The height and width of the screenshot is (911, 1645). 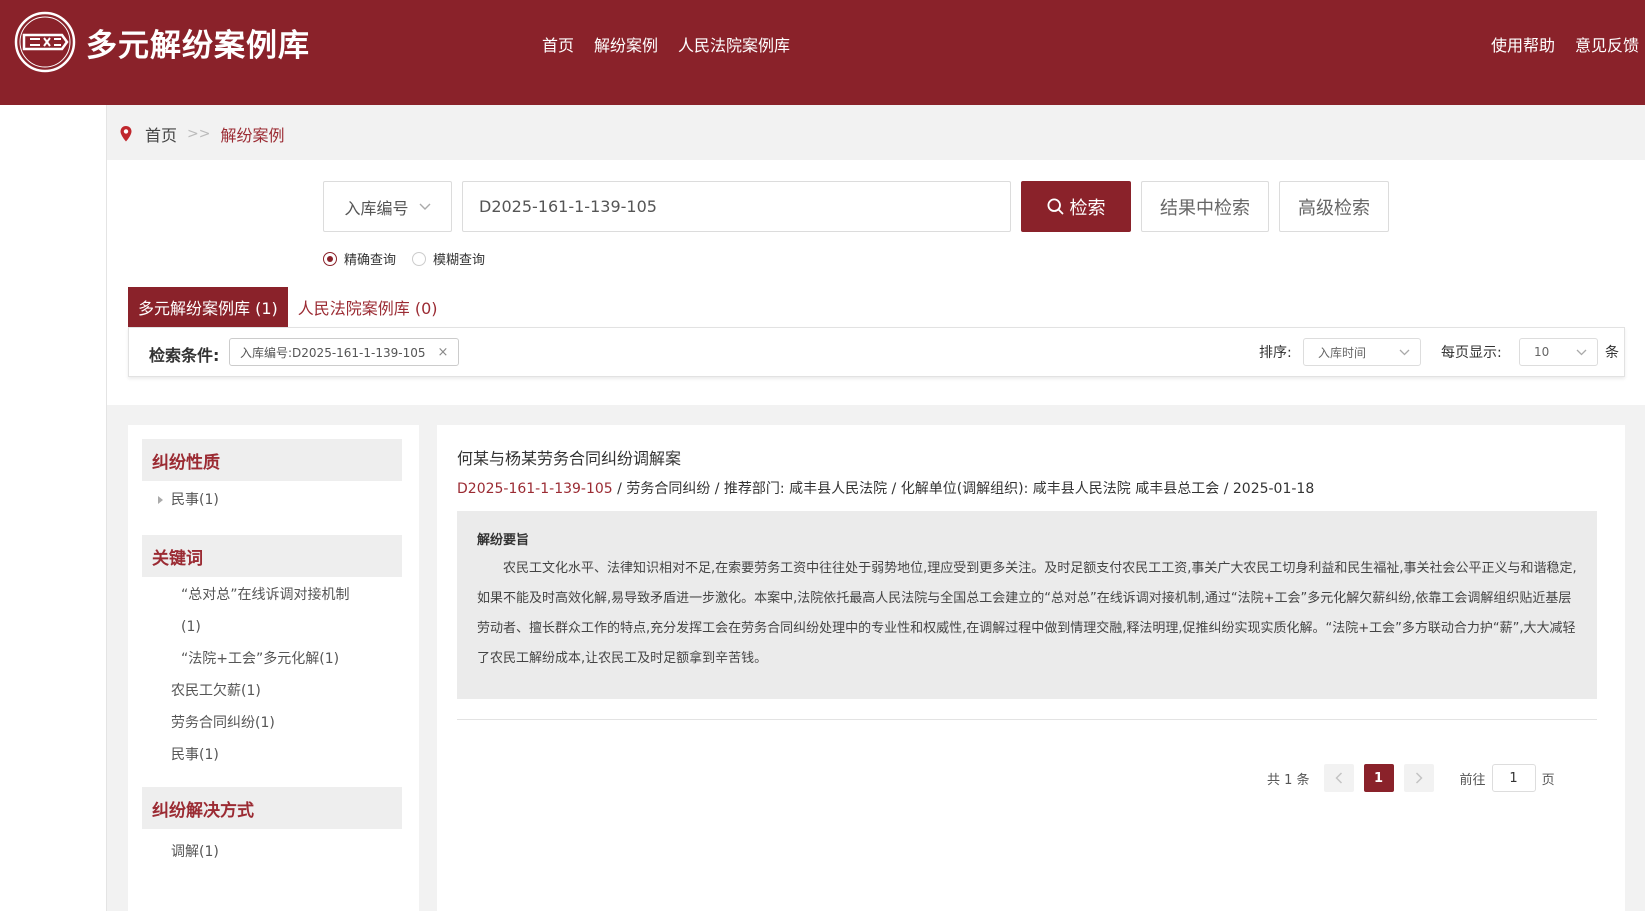 What do you see at coordinates (265, 595) in the screenshot?
I see `facet-item: “总对总”在线诉调对接机制` at bounding box center [265, 595].